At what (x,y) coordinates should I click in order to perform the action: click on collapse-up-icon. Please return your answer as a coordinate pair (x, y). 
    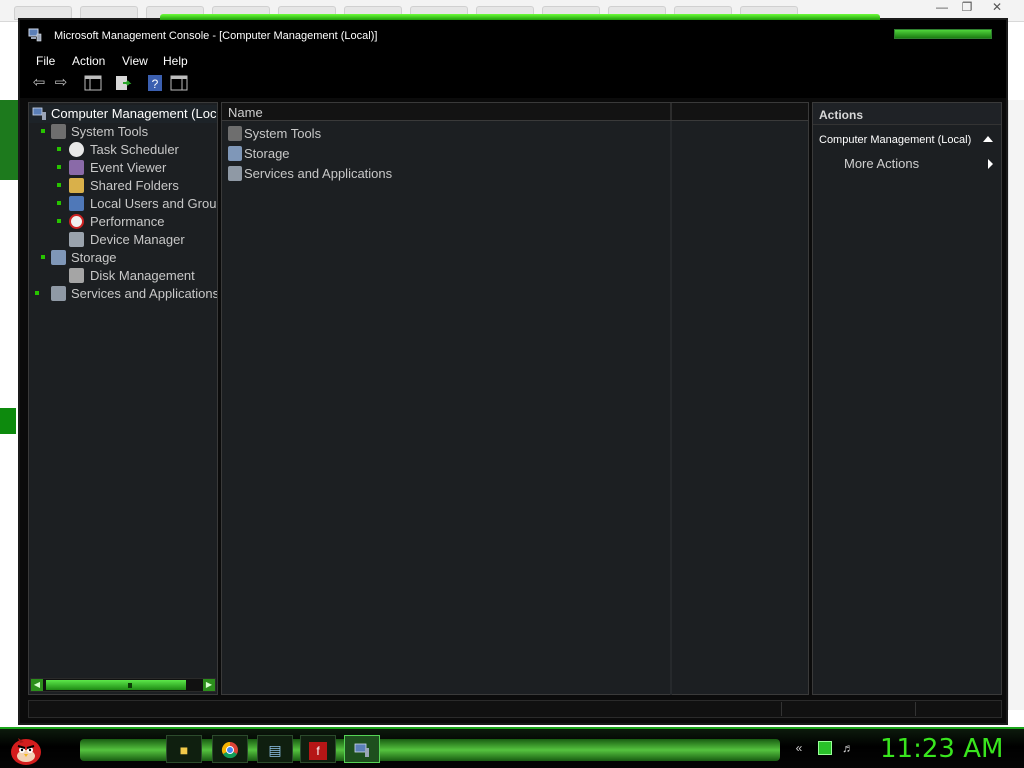
    Looking at the image, I should click on (988, 139).